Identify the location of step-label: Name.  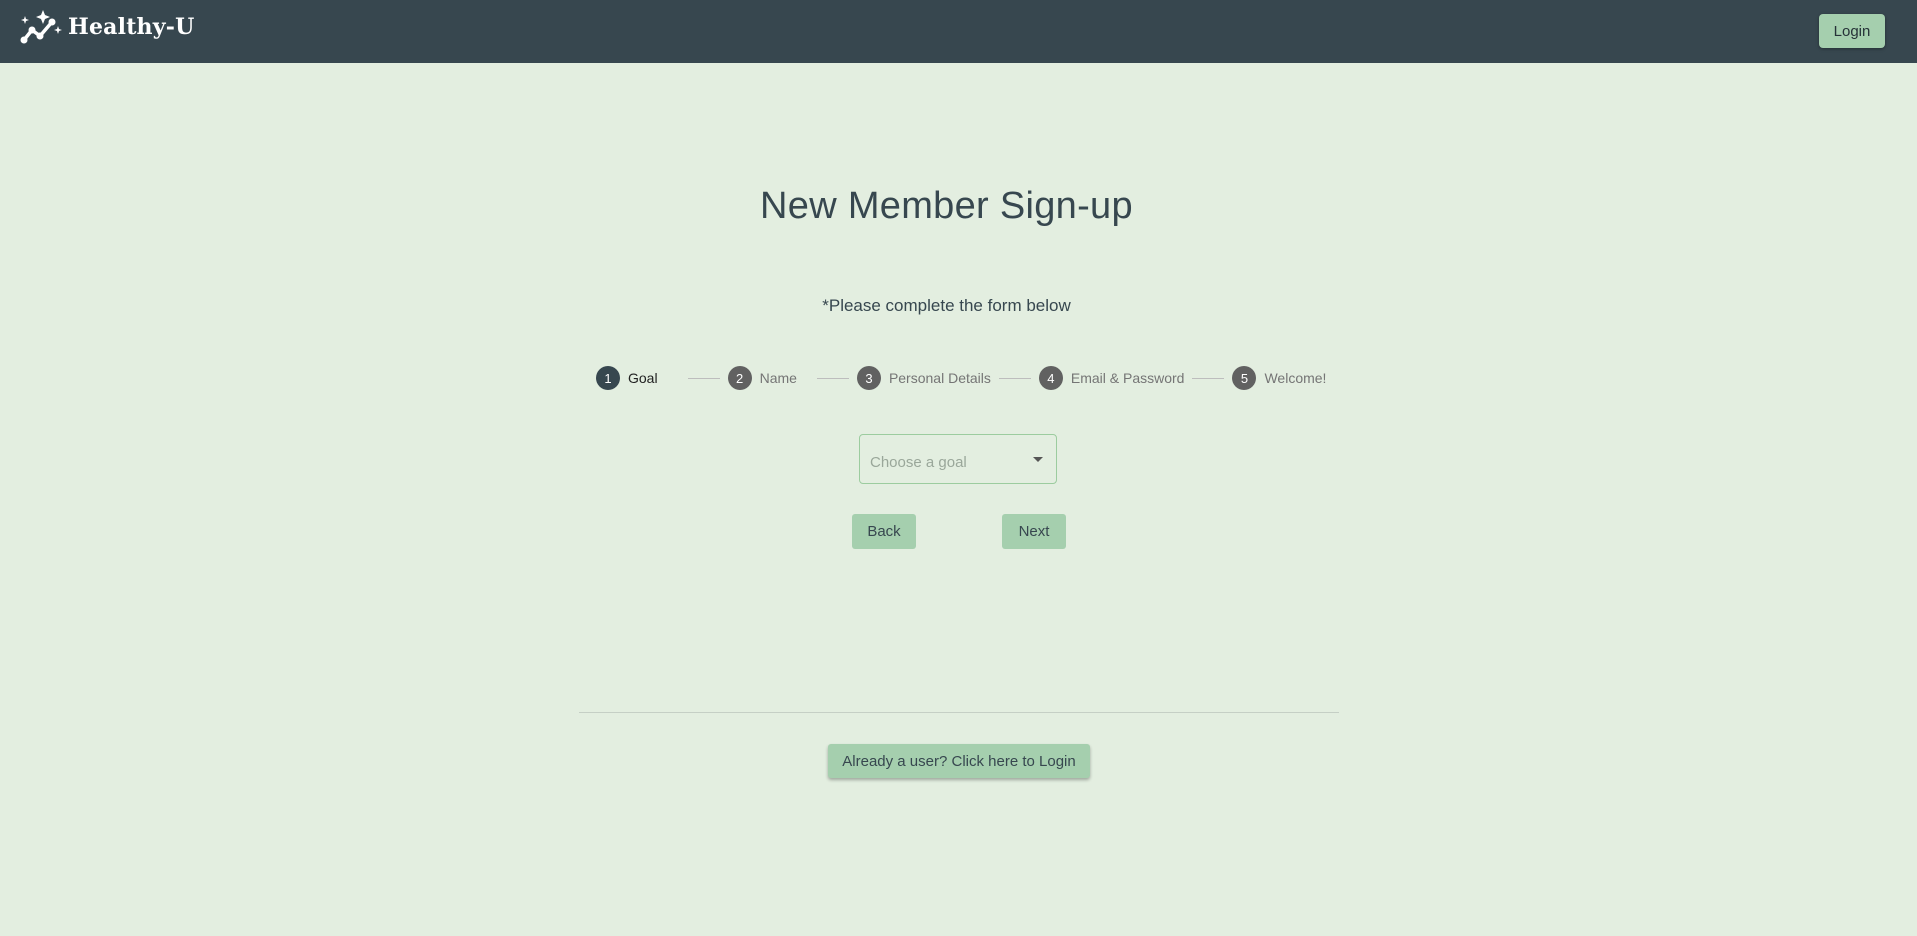
(778, 378).